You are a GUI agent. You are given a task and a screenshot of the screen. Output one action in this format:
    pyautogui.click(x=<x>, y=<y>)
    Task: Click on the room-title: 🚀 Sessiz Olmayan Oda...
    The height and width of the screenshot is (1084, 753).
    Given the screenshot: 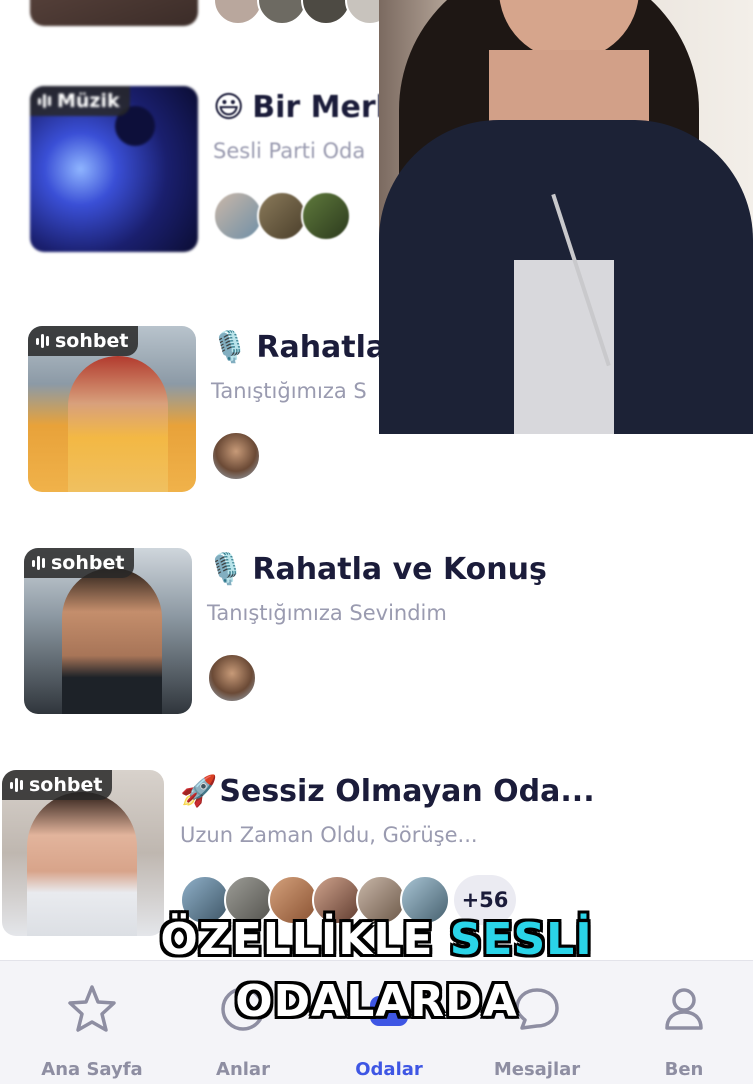 What is the action you would take?
    pyautogui.click(x=387, y=791)
    